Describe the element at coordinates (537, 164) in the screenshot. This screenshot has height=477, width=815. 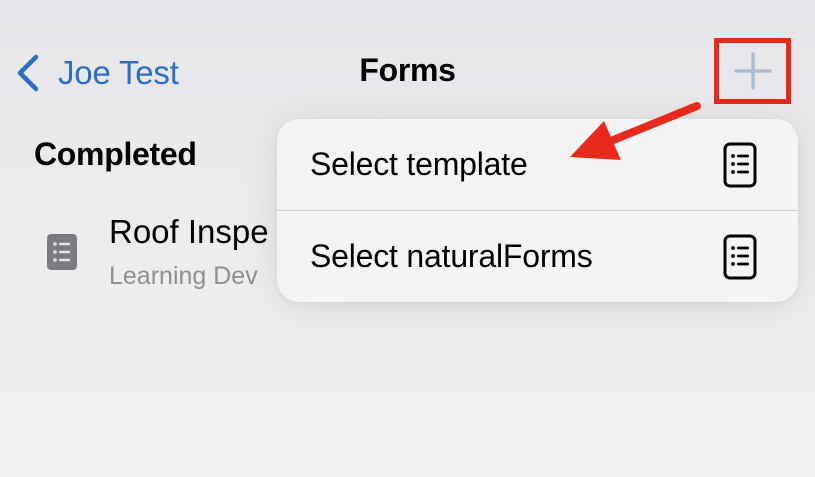
I see `menu-item-select-template: Select template` at that location.